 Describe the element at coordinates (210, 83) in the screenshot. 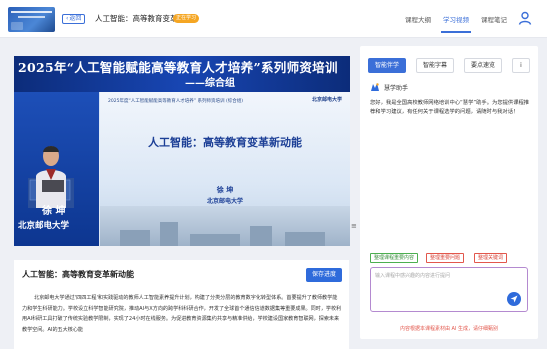

I see `video-banner-subtitle: ——综合组` at that location.